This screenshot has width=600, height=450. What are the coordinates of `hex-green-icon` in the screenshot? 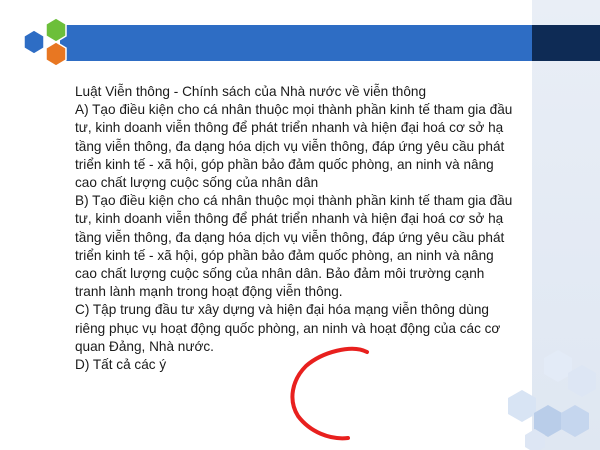 It's located at (56, 30).